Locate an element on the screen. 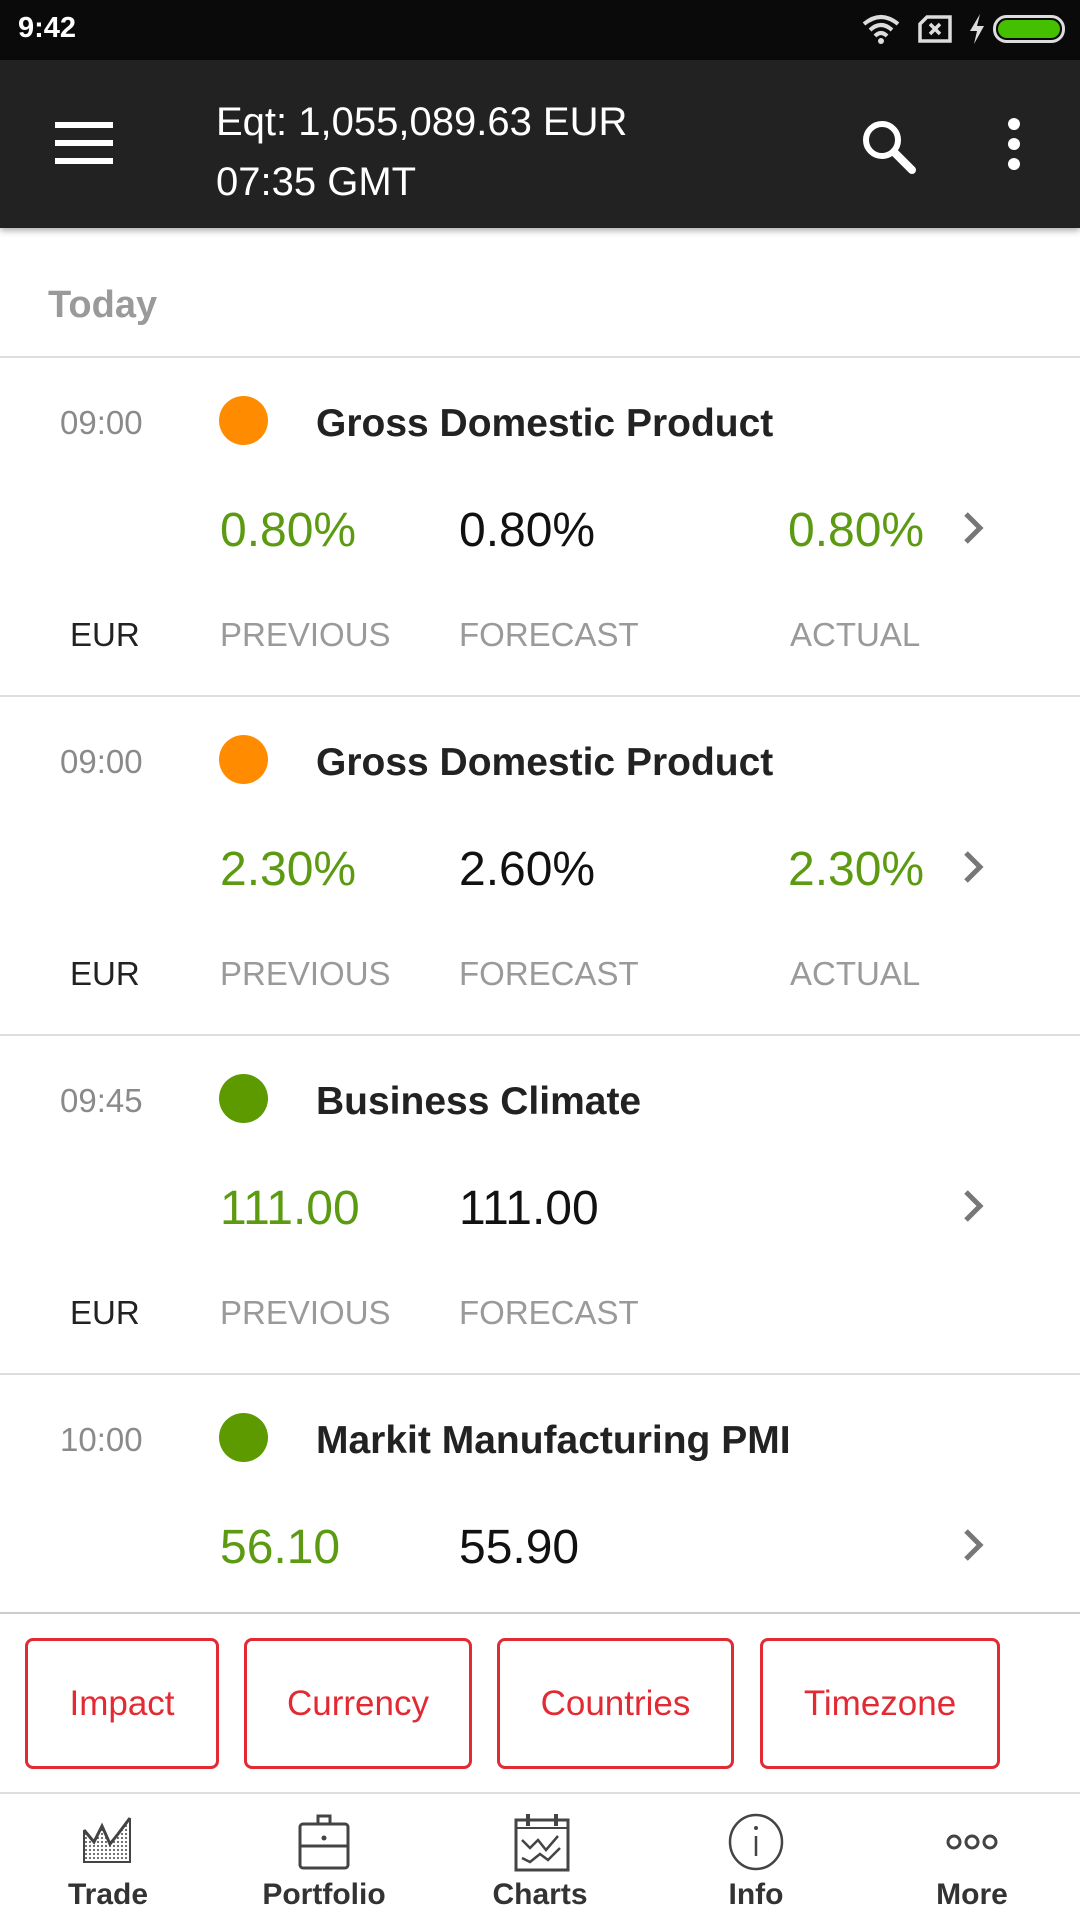 The image size is (1080, 1920). forecast-value: 2.60% is located at coordinates (527, 869).